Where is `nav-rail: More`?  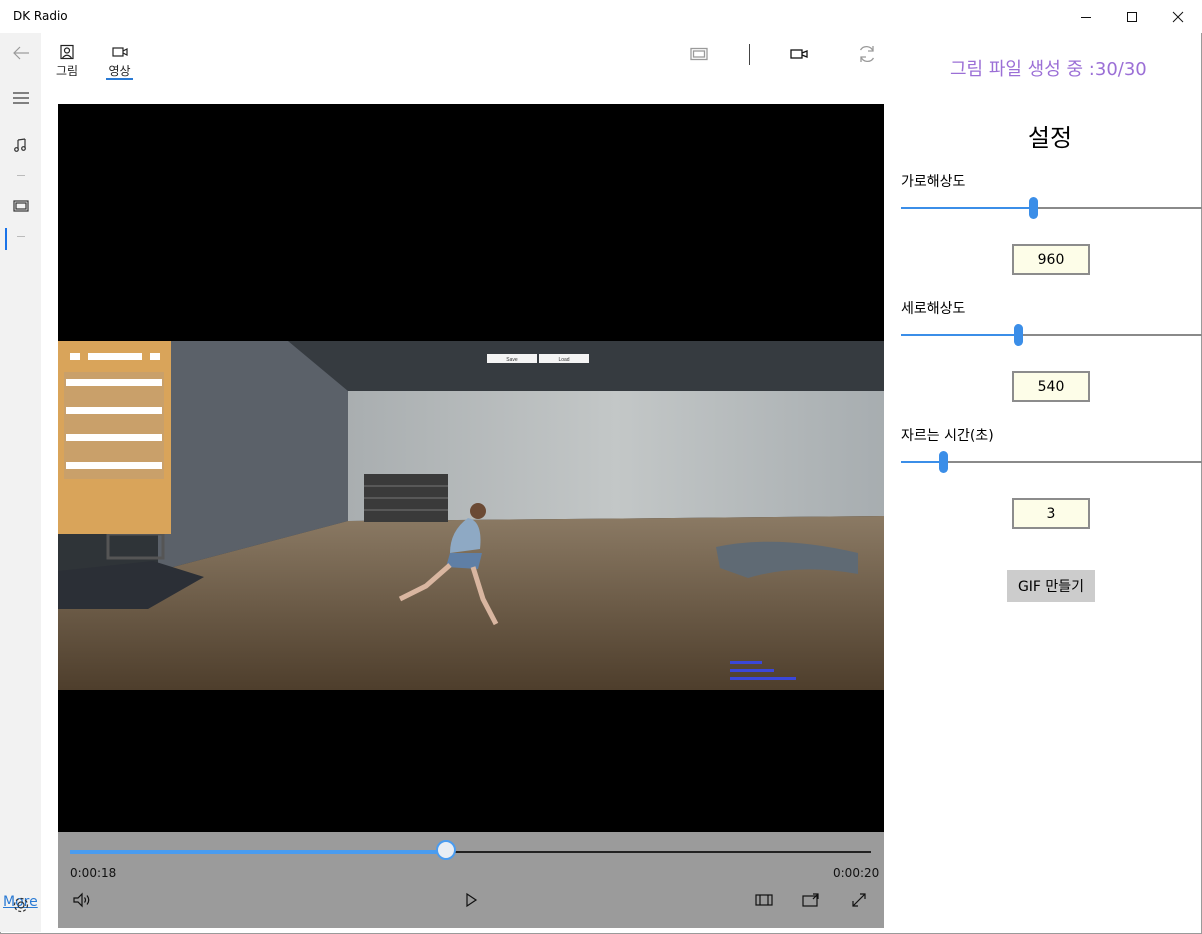
nav-rail: More is located at coordinates (20, 482).